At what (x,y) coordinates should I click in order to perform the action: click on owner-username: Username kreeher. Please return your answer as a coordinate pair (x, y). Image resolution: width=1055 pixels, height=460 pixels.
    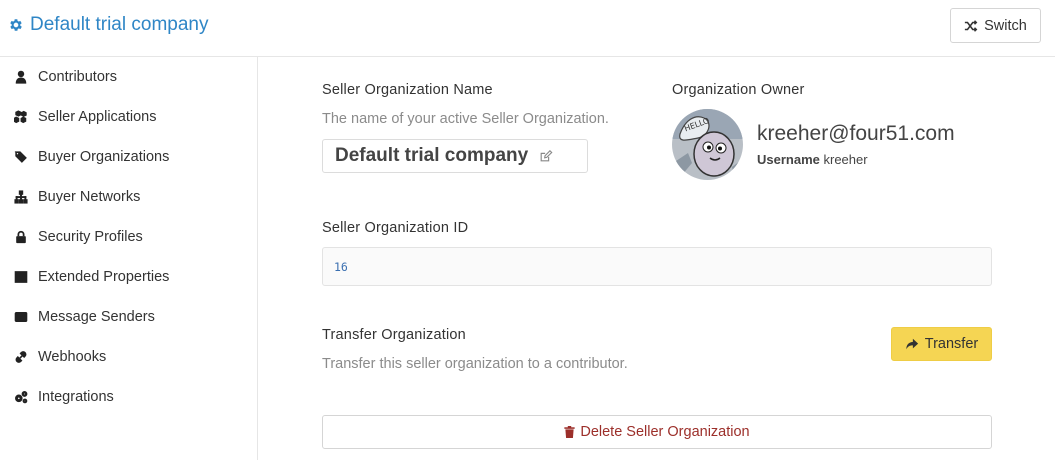
    Looking at the image, I should click on (812, 159).